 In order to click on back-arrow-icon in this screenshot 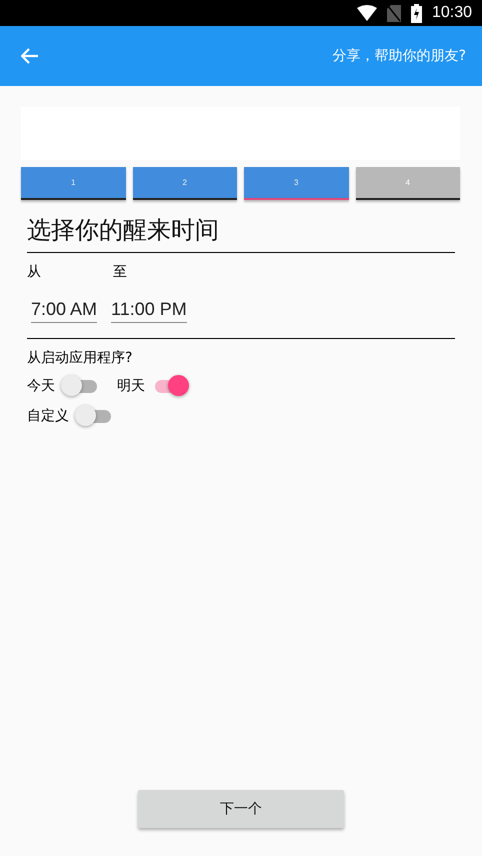, I will do `click(30, 56)`.